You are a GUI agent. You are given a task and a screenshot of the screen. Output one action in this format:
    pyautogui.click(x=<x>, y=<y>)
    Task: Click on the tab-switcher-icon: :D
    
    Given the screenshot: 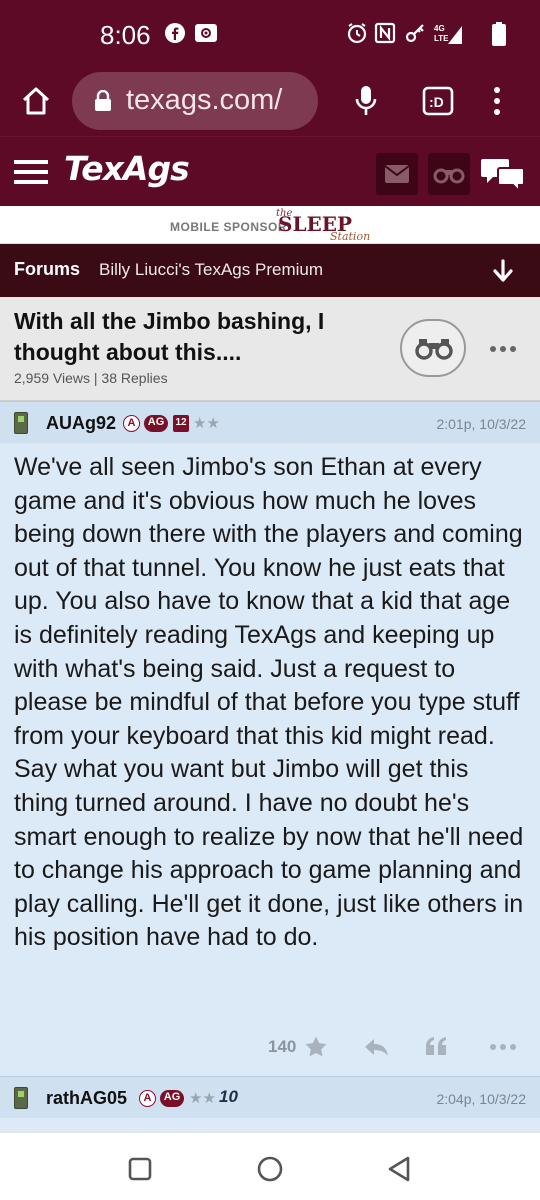 What is the action you would take?
    pyautogui.click(x=438, y=101)
    